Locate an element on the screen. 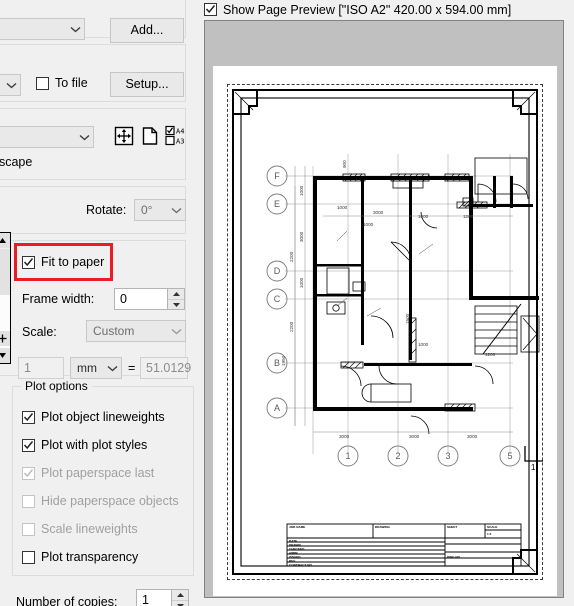 The width and height of the screenshot is (574, 606). scale-unit-combo: mm is located at coordinates (96, 368).